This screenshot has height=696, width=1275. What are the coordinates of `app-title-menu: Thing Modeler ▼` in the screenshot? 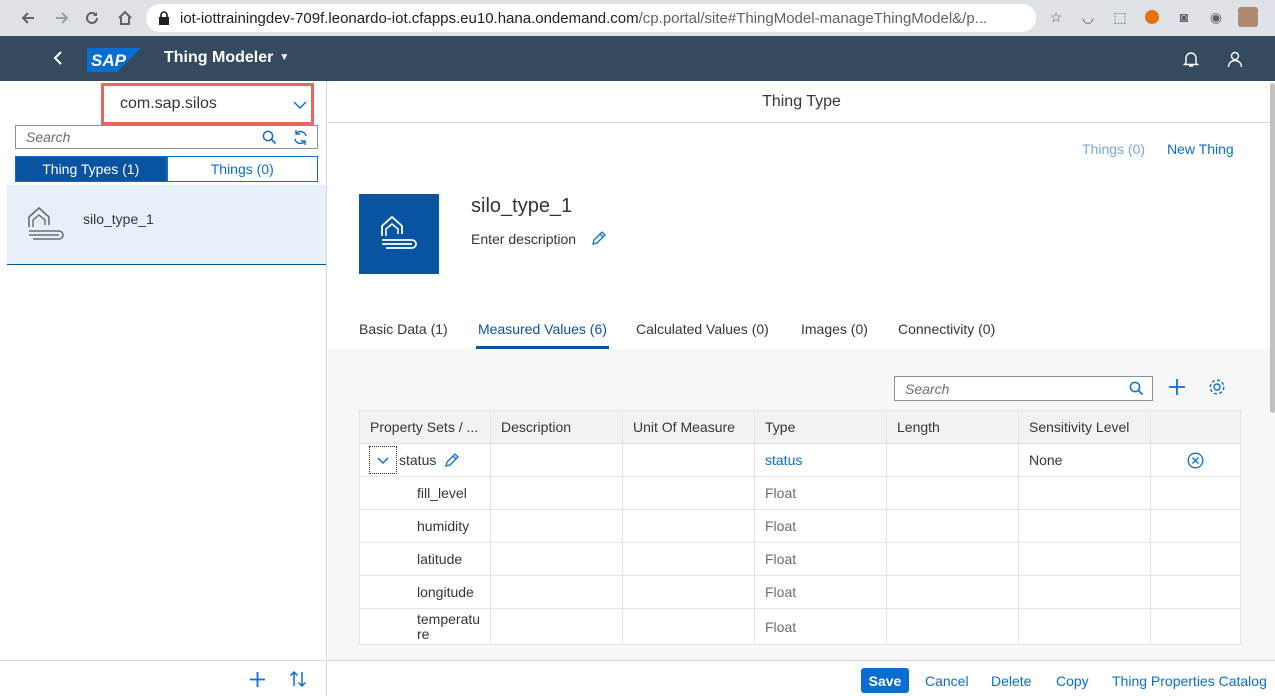 It's located at (226, 58).